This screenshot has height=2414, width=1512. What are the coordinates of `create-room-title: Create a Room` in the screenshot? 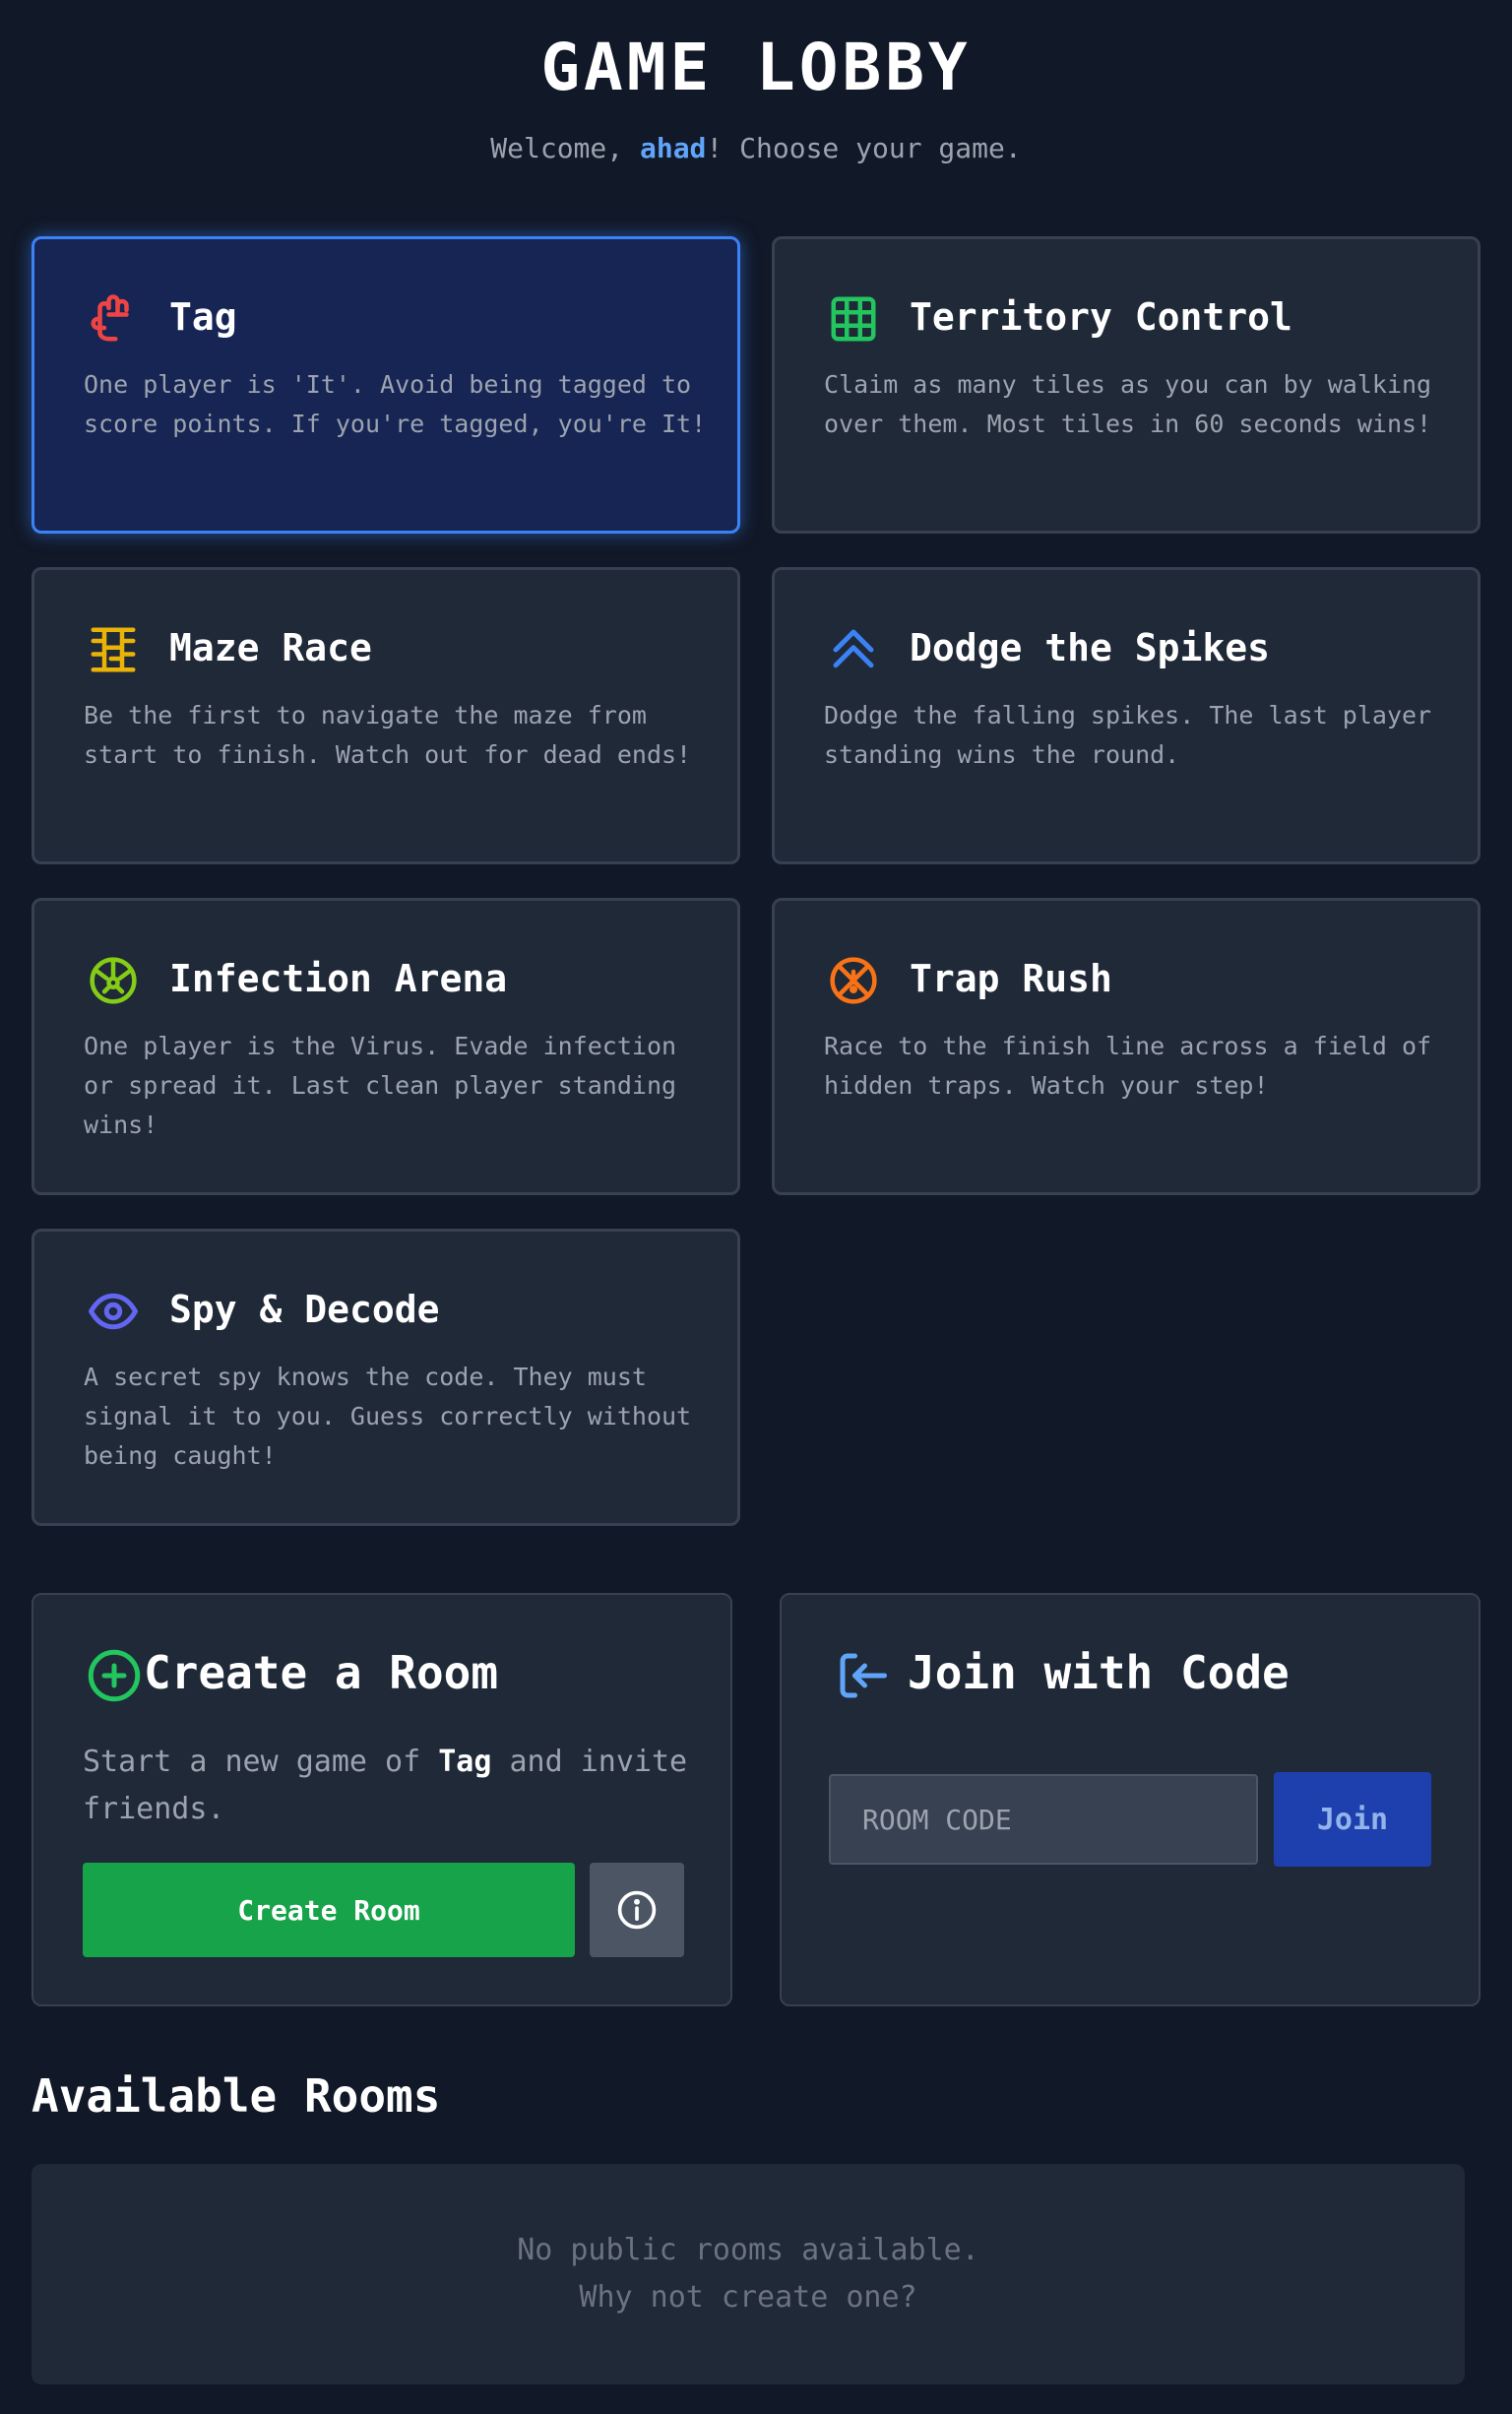 It's located at (321, 1672).